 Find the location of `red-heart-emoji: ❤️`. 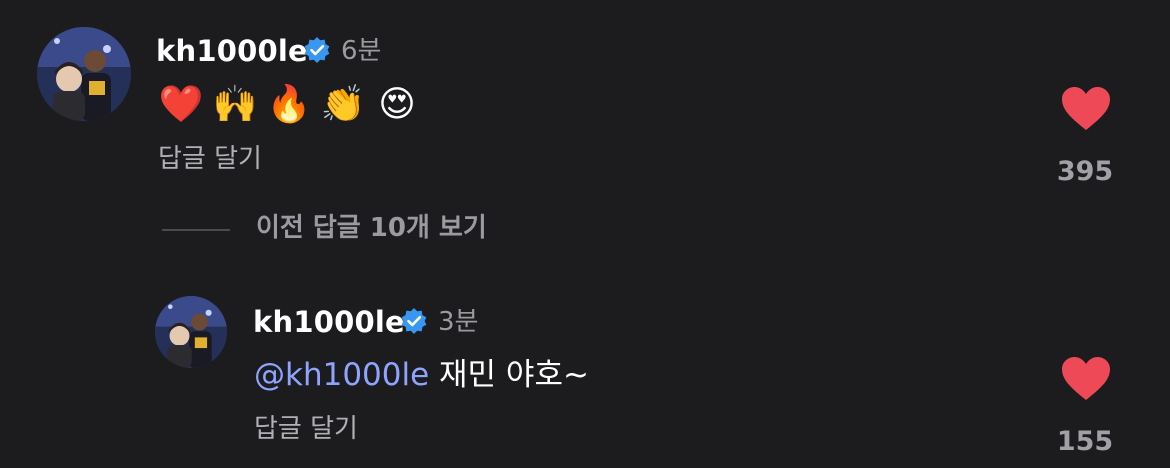

red-heart-emoji: ❤️ is located at coordinates (181, 104).